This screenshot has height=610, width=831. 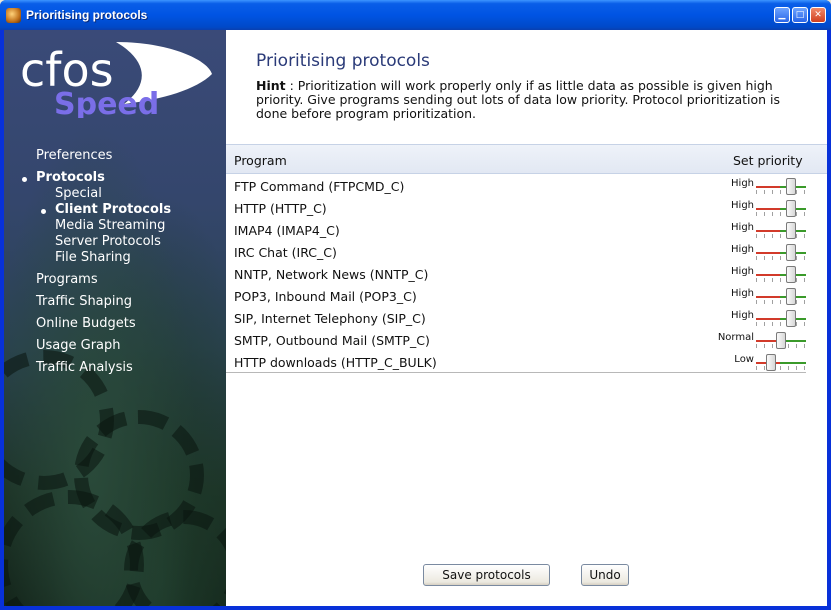 What do you see at coordinates (800, 15) in the screenshot?
I see `maximize-button: □` at bounding box center [800, 15].